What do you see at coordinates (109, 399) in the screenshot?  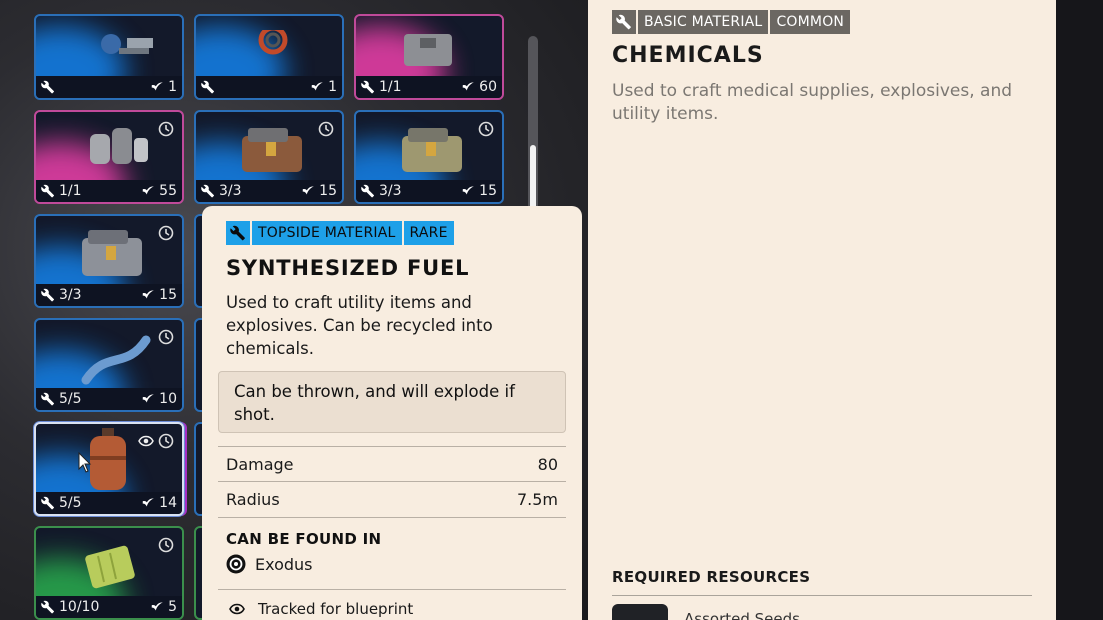 I see `card-footer: 5/5 10` at bounding box center [109, 399].